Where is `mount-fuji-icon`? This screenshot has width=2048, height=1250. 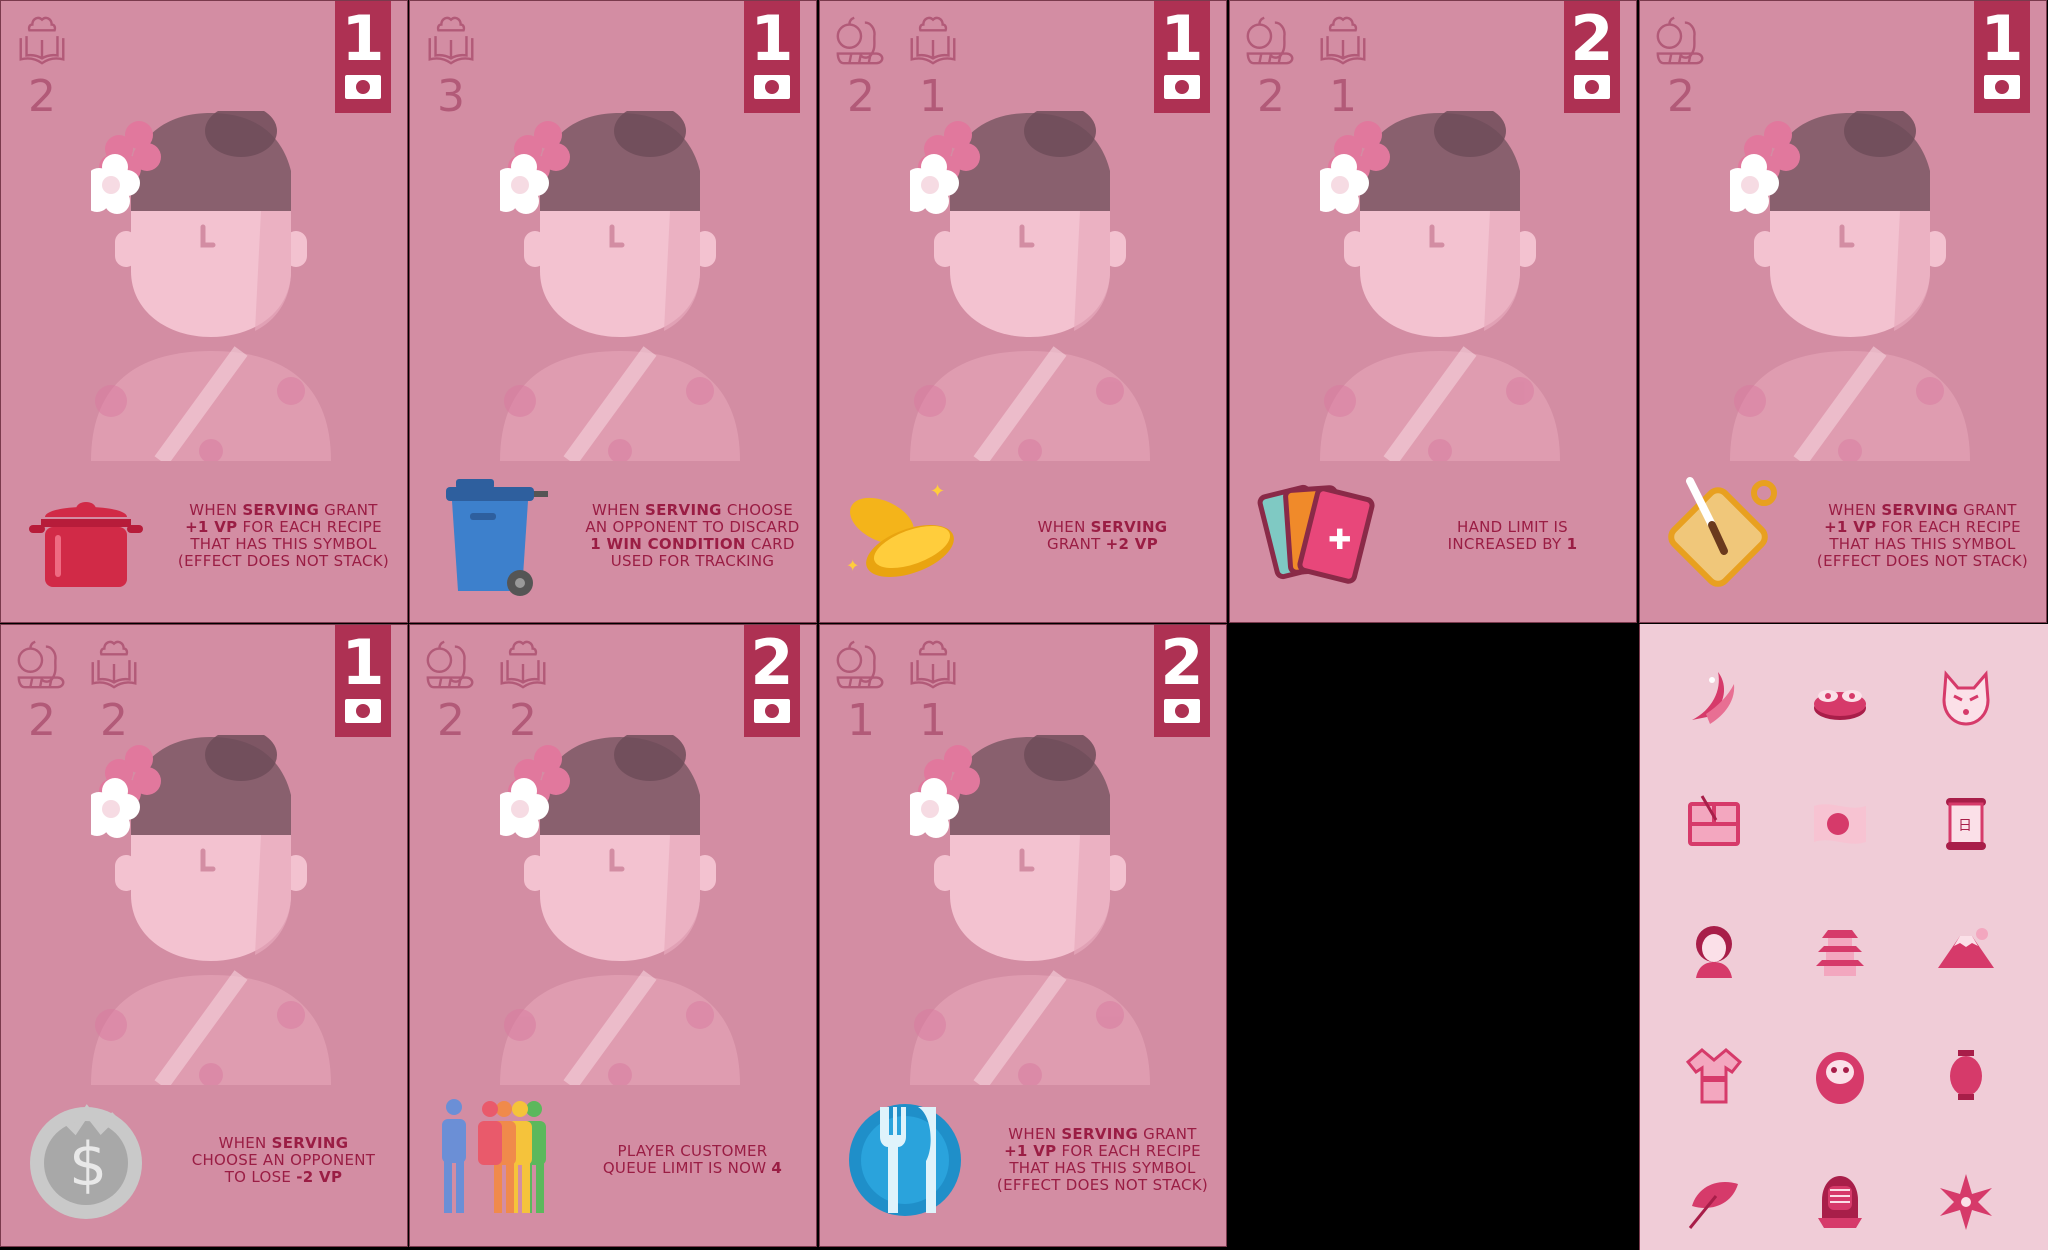
mount-fuji-icon is located at coordinates (1966, 950).